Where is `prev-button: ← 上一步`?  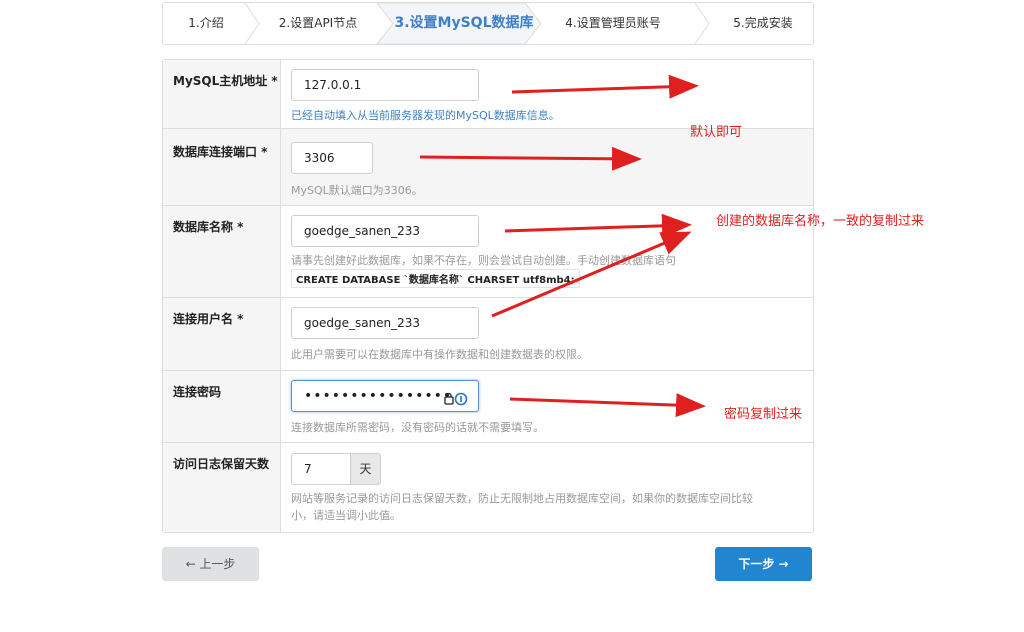
prev-button: ← 上一步 is located at coordinates (210, 564).